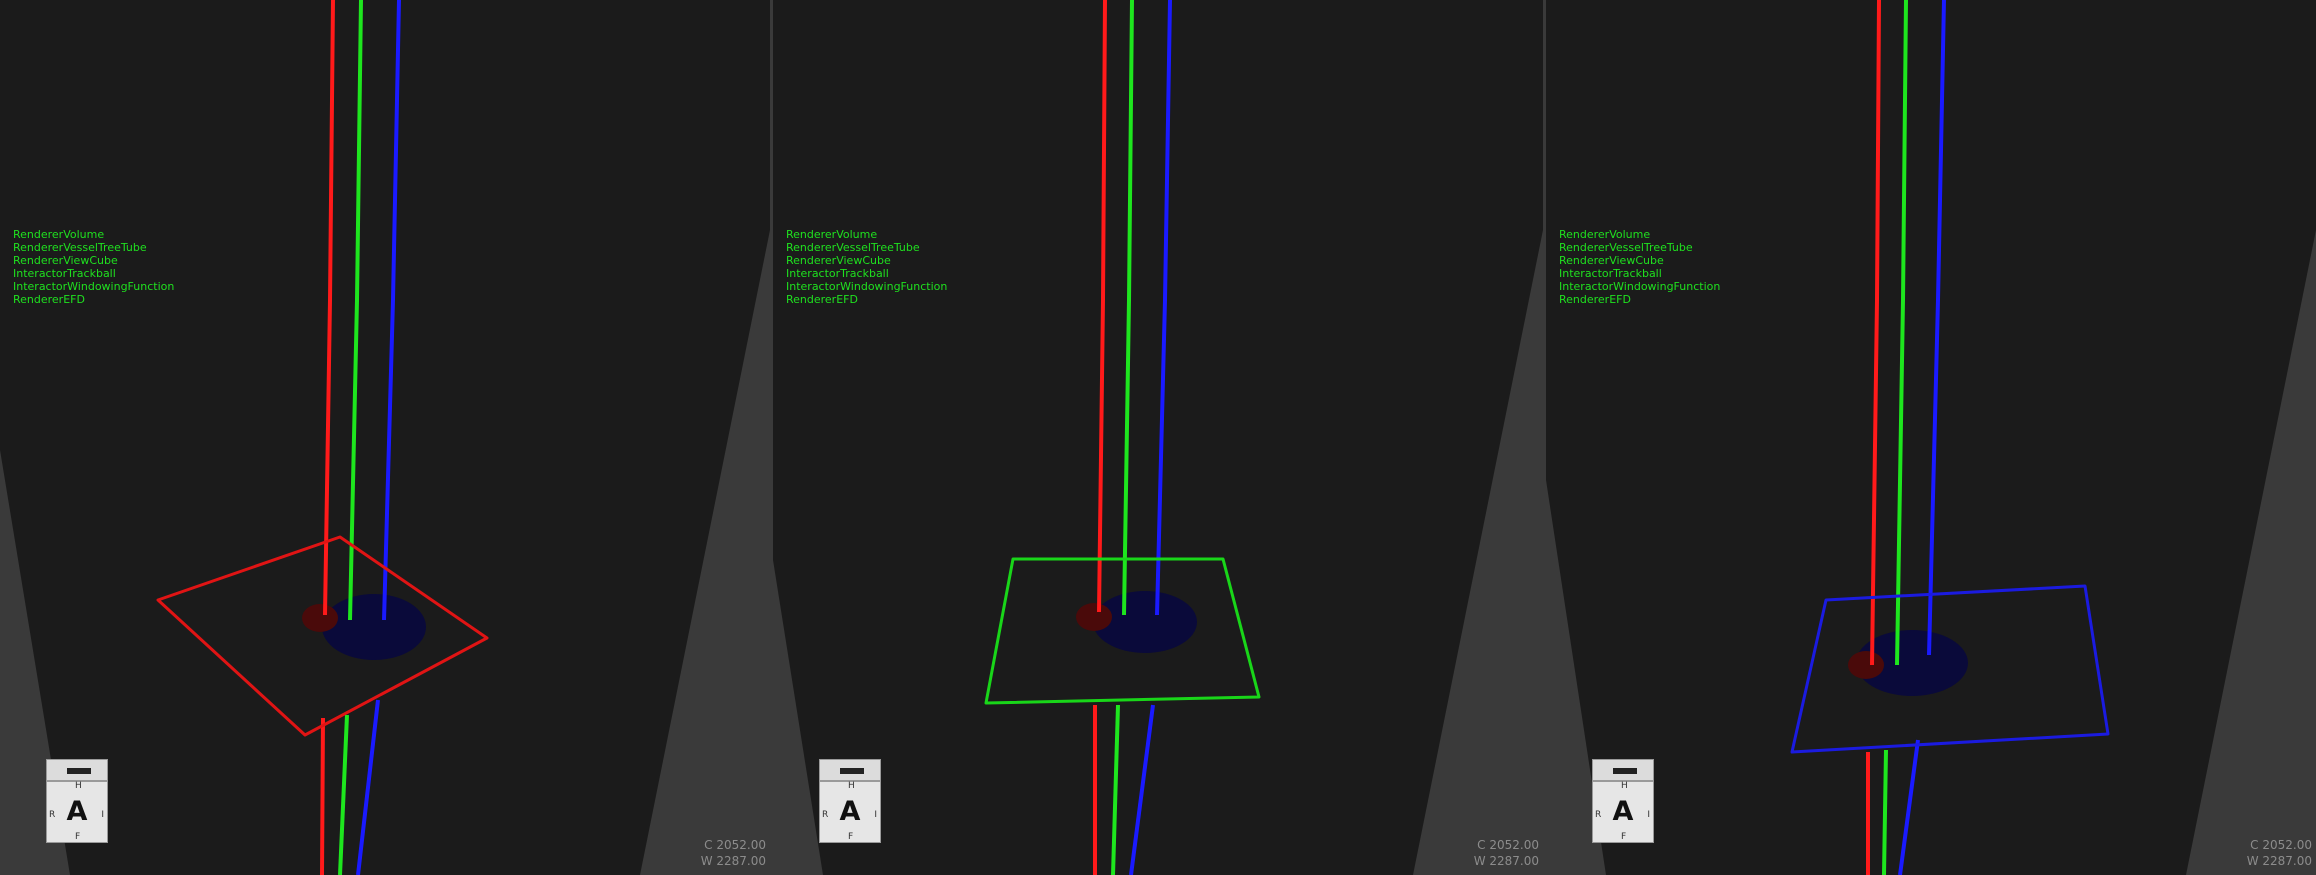  I want to click on volume-edge-left, so click(798, 717).